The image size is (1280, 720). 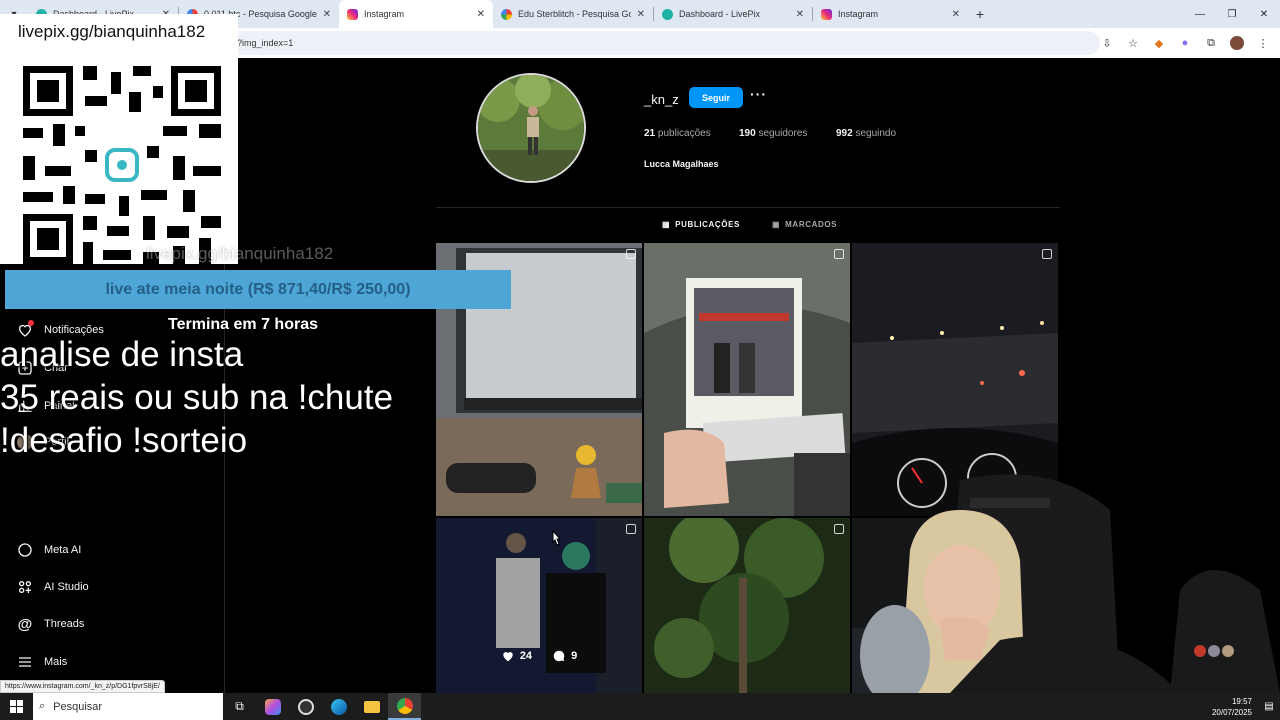 I want to click on promo-line: analise de insta, so click(x=122, y=354).